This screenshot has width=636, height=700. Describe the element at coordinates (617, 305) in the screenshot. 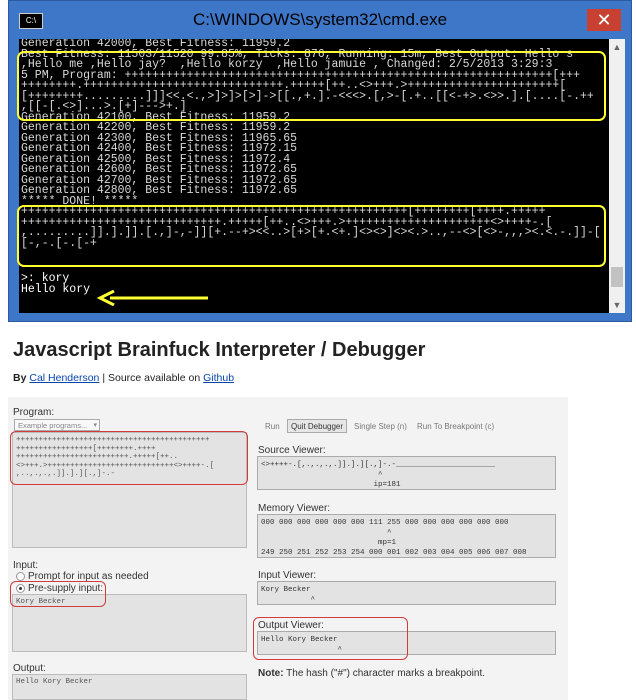

I see `scroll-down-icon: ▼` at that location.